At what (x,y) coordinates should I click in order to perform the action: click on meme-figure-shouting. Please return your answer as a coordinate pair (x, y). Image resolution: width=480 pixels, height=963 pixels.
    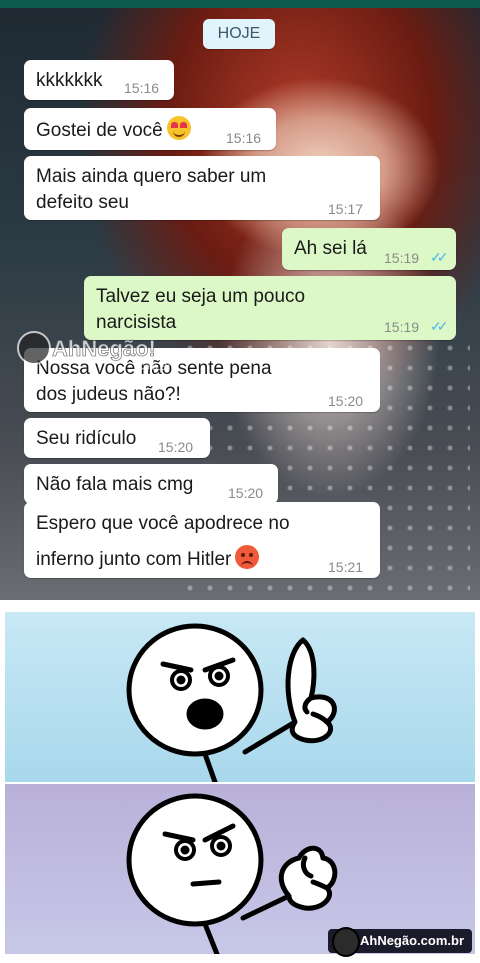
    Looking at the image, I should click on (231, 704).